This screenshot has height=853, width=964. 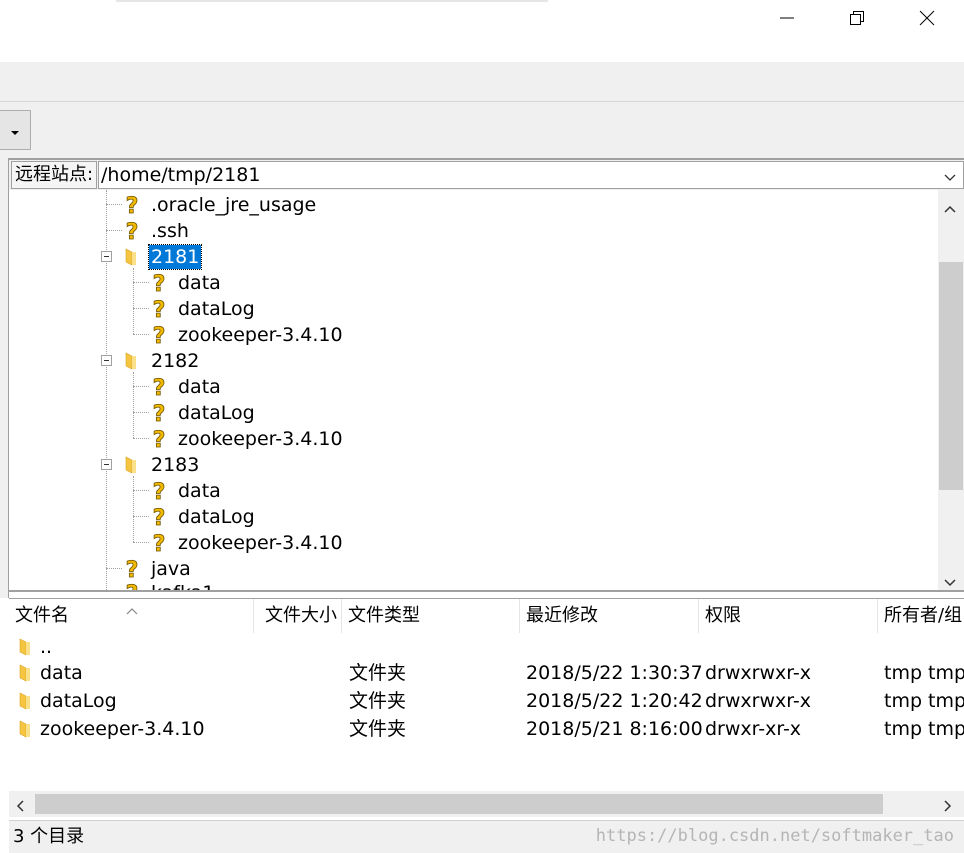 I want to click on tree-item-label: dataLog, so click(x=216, y=517).